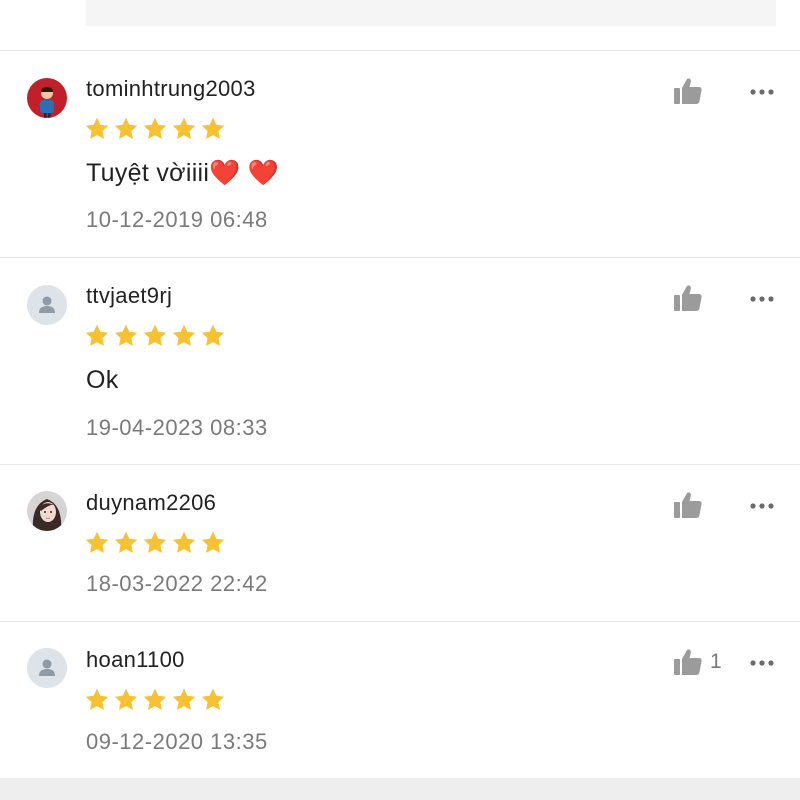 The height and width of the screenshot is (800, 800). Describe the element at coordinates (151, 503) in the screenshot. I see `review-username: duynam2206` at that location.